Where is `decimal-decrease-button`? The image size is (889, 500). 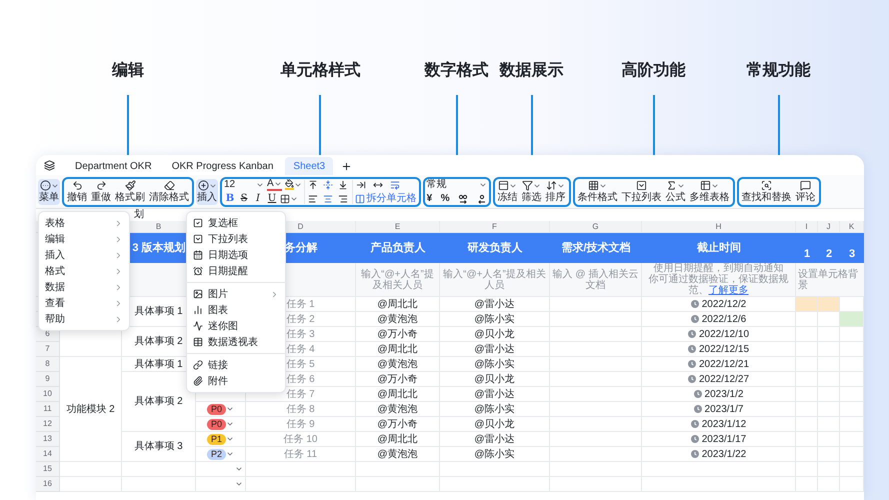 decimal-decrease-button is located at coordinates (481, 198).